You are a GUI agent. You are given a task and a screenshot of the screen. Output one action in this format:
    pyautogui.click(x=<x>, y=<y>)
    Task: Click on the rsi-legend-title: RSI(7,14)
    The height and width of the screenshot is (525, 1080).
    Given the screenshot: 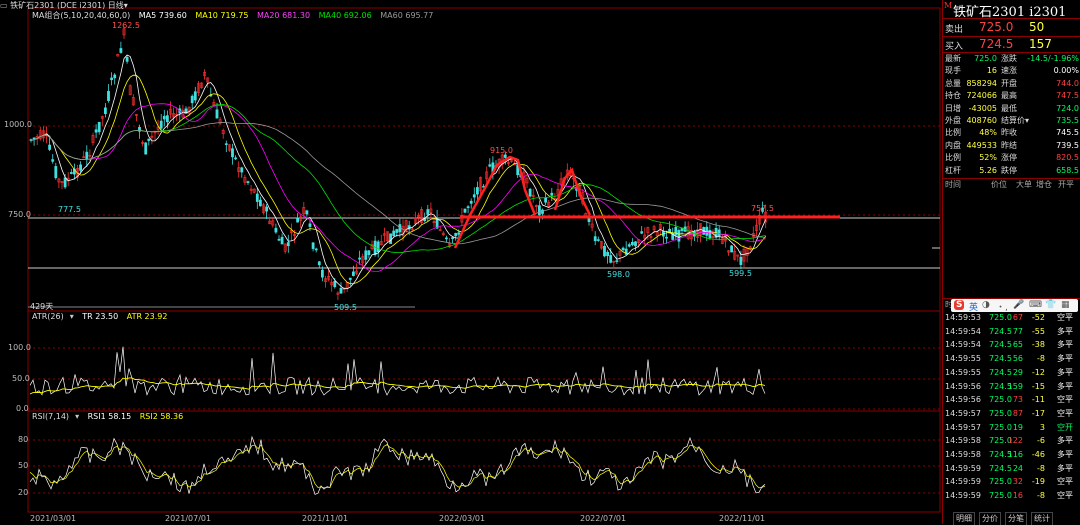 What is the action you would take?
    pyautogui.click(x=51, y=416)
    